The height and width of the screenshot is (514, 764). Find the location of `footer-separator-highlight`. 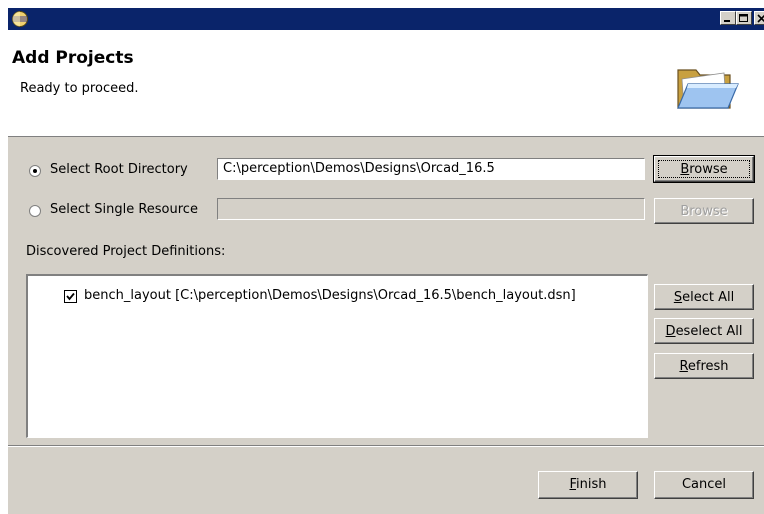

footer-separator-highlight is located at coordinates (386, 446).